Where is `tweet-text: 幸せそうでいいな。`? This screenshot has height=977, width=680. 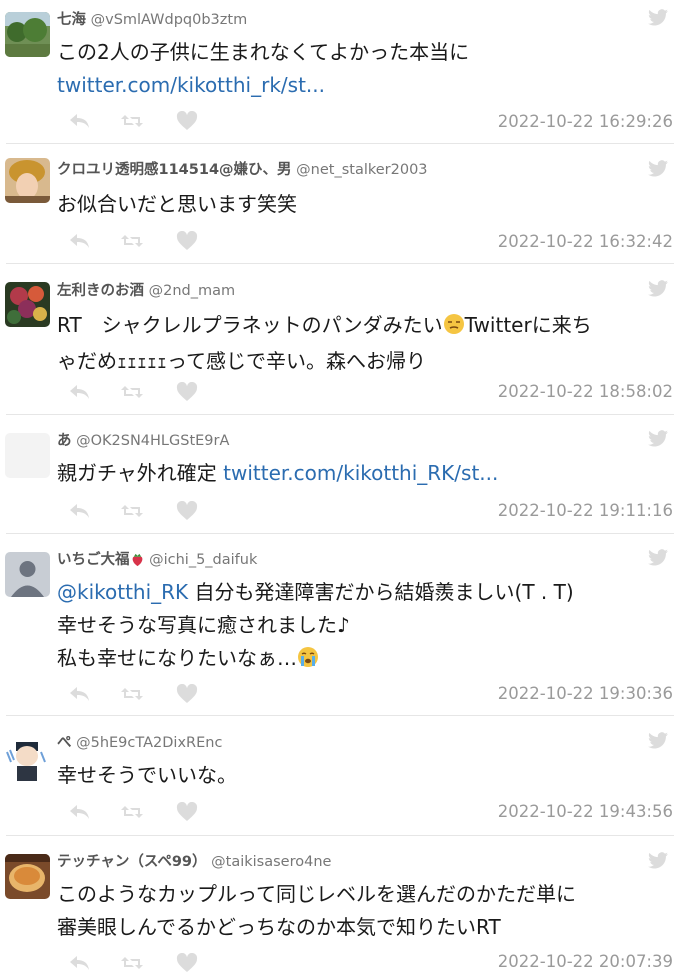 tweet-text: 幸せそうでいいな。 is located at coordinates (147, 775).